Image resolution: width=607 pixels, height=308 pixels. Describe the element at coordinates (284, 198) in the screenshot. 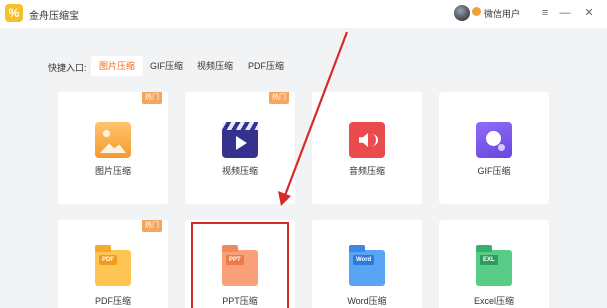

I see `arrow-head` at that location.